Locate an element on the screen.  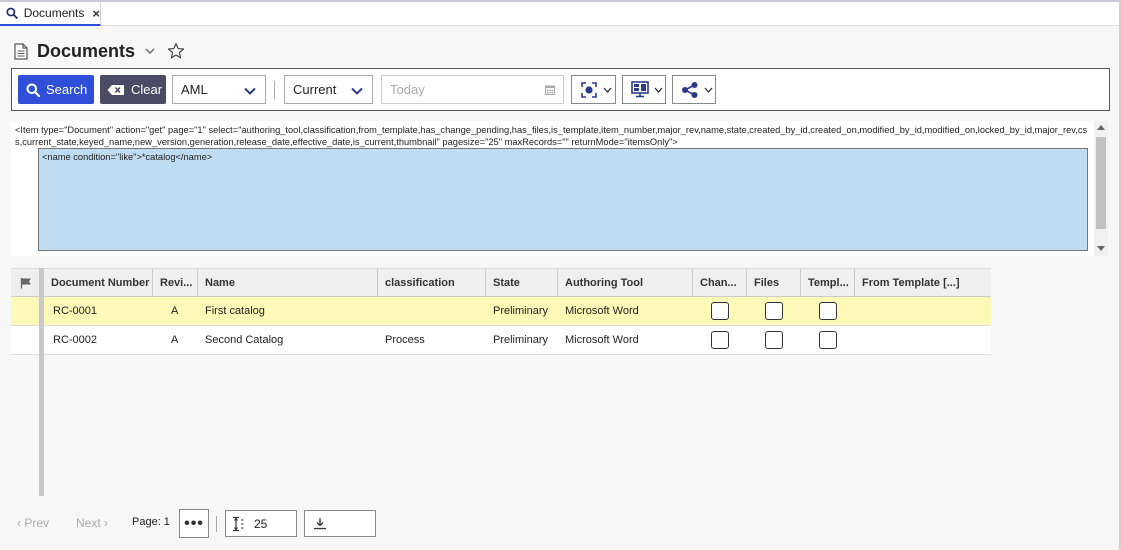
tab-bar: Documents × is located at coordinates (560, 13).